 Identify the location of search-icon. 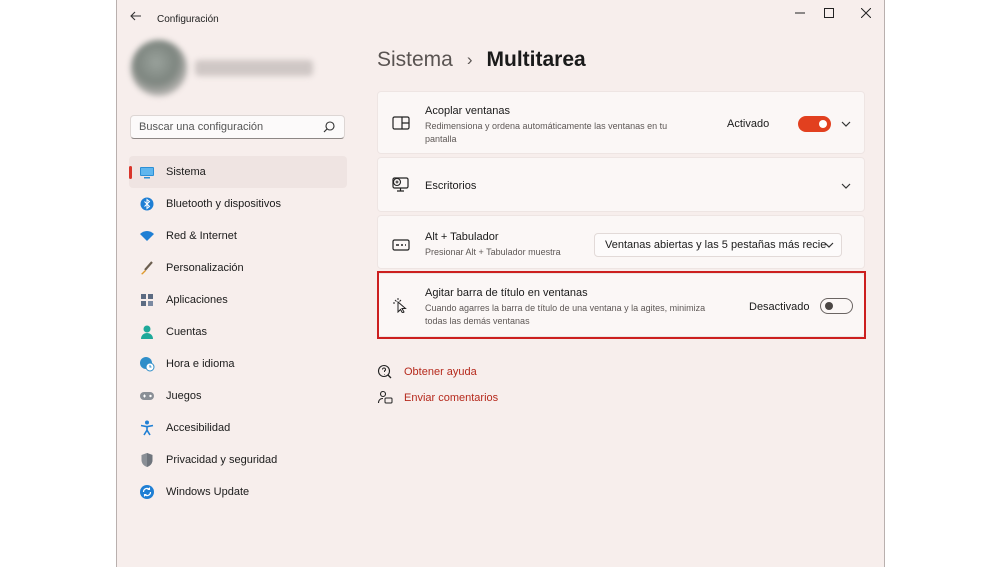
(329, 127).